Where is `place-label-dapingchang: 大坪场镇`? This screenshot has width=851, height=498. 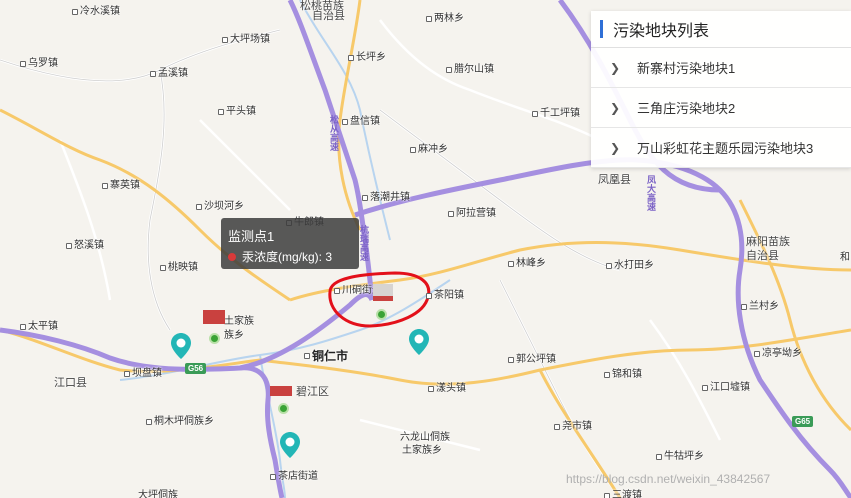 place-label-dapingchang: 大坪场镇 is located at coordinates (250, 39).